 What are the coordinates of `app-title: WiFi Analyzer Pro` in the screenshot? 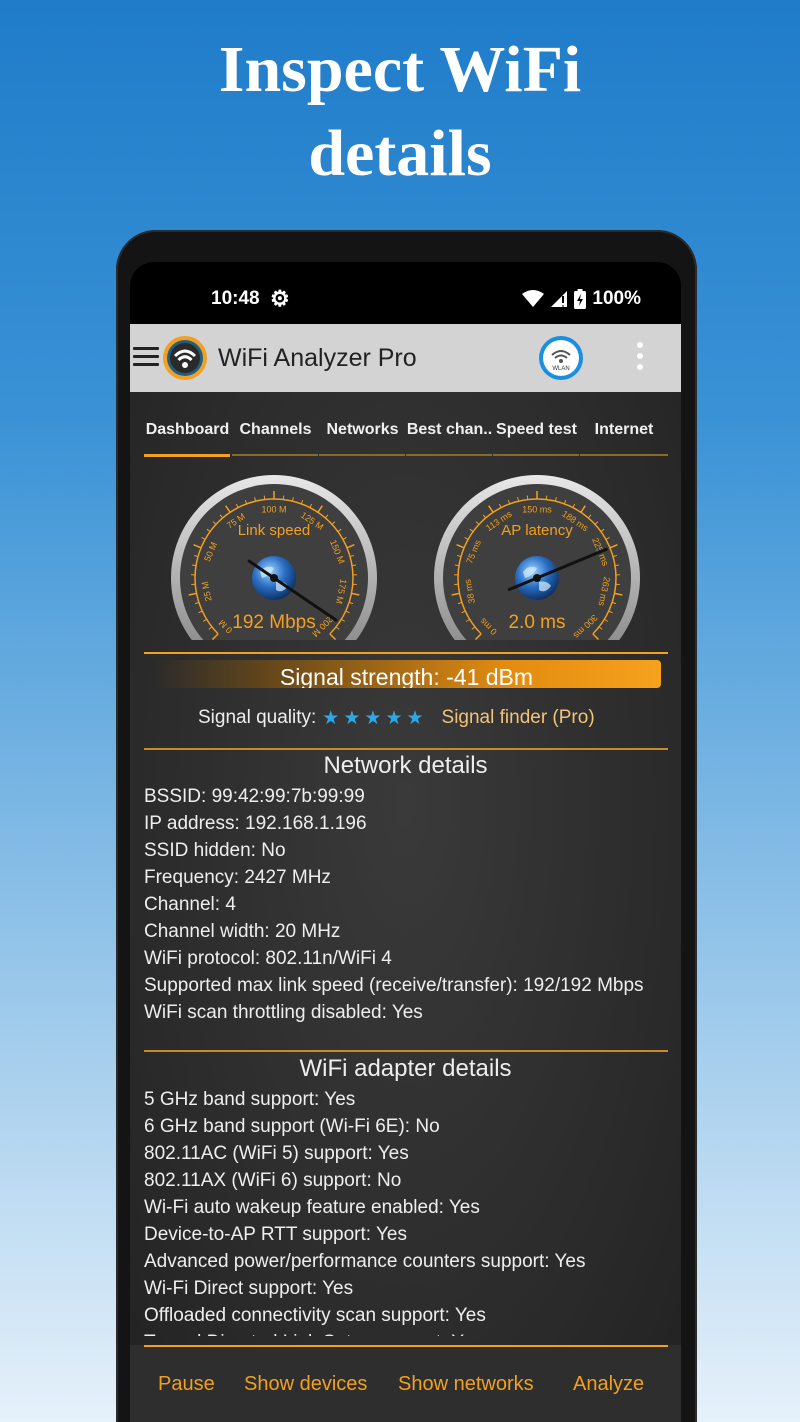 It's located at (317, 358).